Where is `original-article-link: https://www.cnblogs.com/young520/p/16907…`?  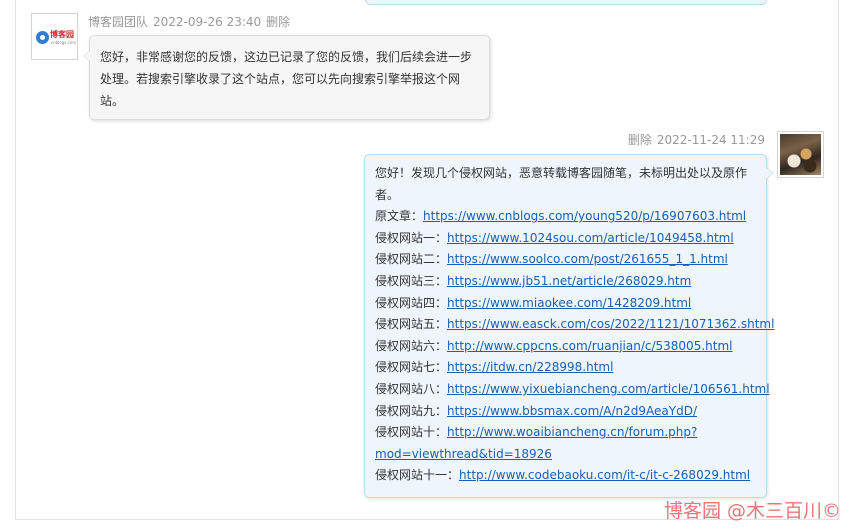
original-article-link: https://www.cnblogs.com/young520/p/16907… is located at coordinates (584, 216).